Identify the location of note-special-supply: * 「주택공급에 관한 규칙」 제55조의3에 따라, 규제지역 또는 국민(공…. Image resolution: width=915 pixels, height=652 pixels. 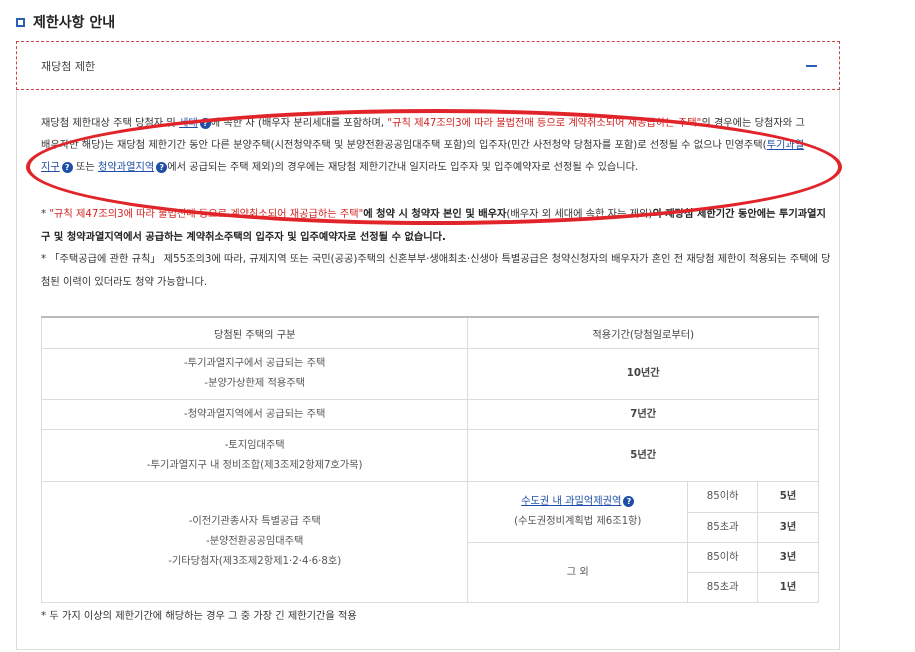
(436, 271).